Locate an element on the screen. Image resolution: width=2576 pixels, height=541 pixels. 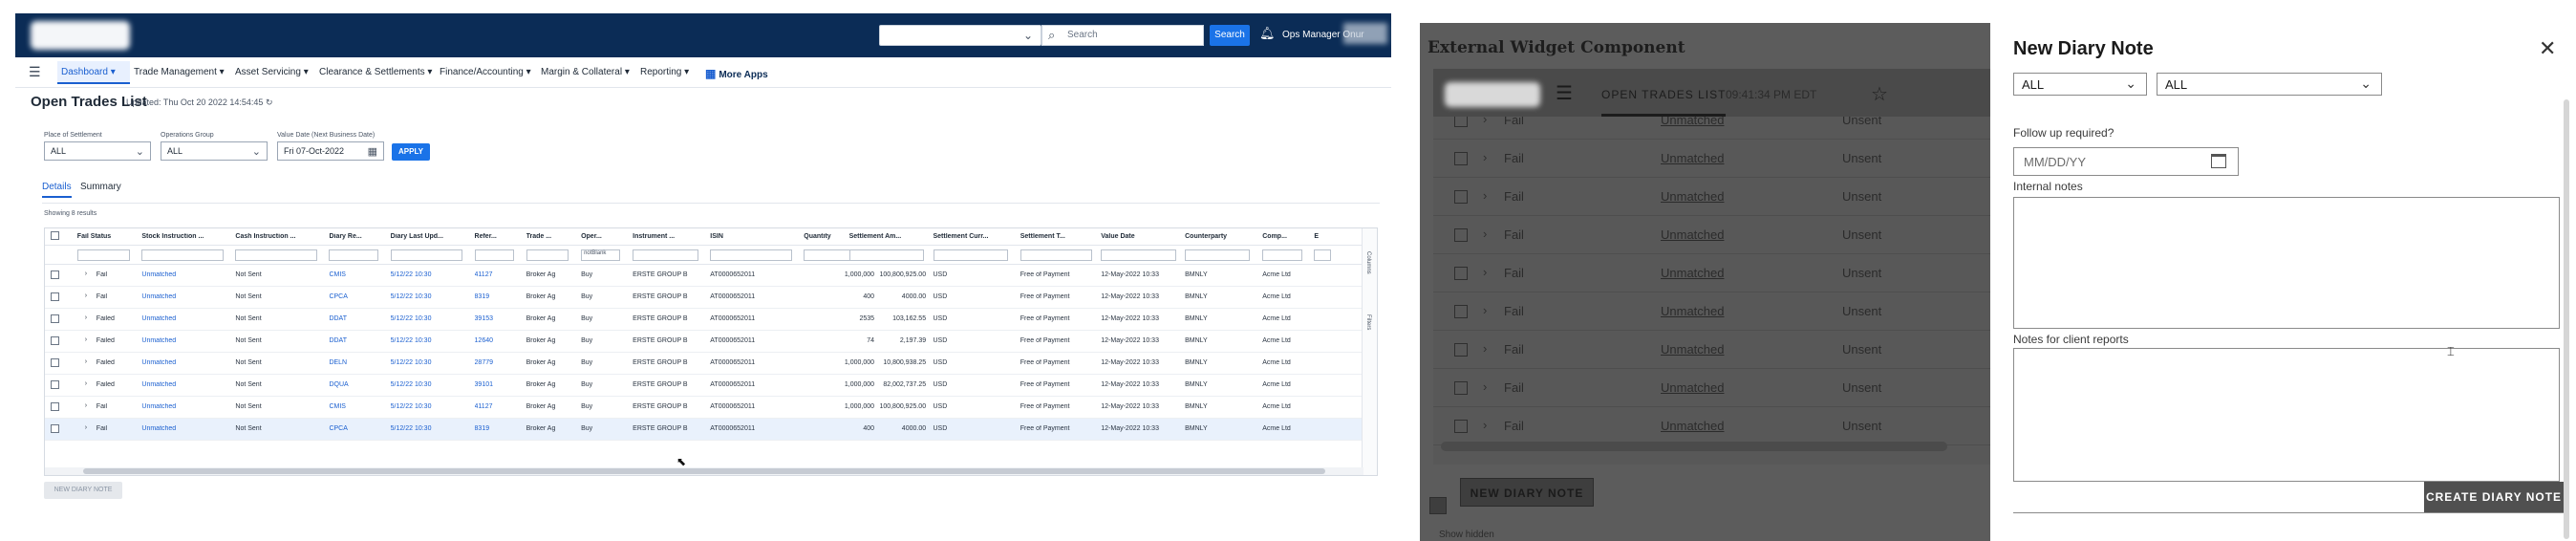
nav-more-apps: ▦ More Apps is located at coordinates (736, 73).